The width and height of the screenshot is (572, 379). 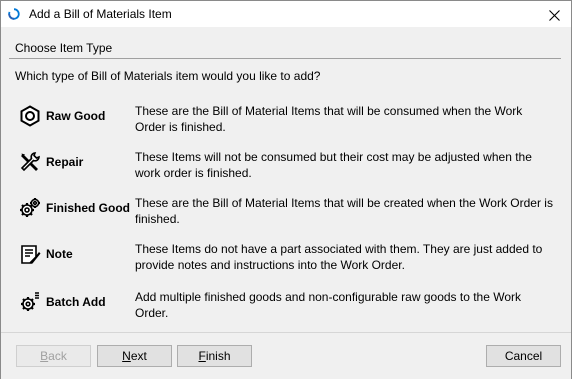 I want to click on button-bar: Back Next Finish Cancel, so click(x=286, y=355).